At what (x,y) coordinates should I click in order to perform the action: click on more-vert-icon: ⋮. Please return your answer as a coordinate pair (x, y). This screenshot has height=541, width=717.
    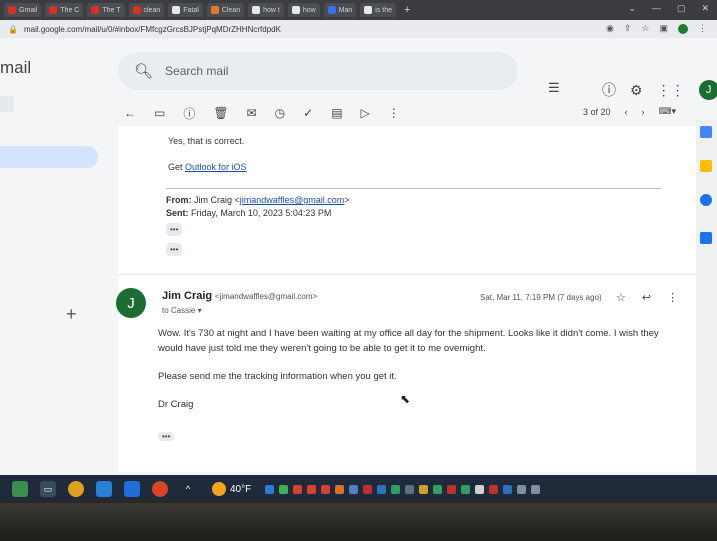
    Looking at the image, I should click on (672, 297).